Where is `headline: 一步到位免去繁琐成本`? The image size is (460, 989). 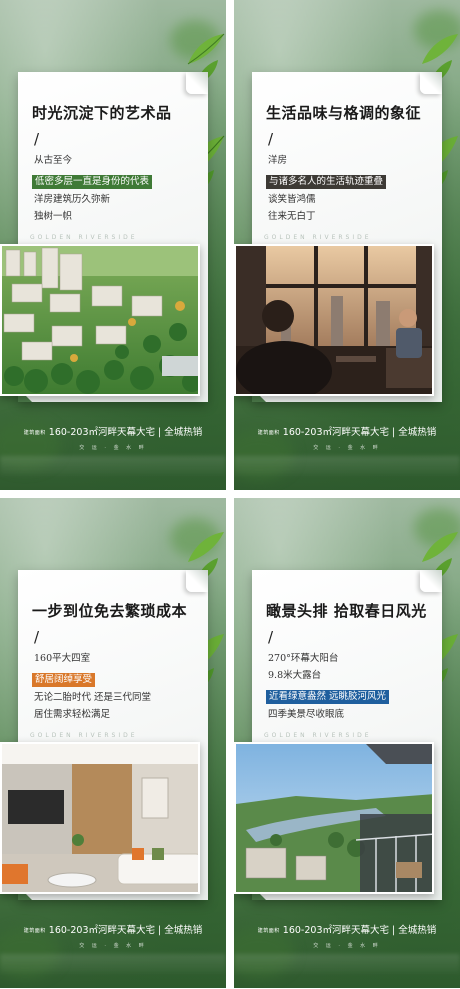 headline: 一步到位免去繁琐成本 is located at coordinates (110, 611).